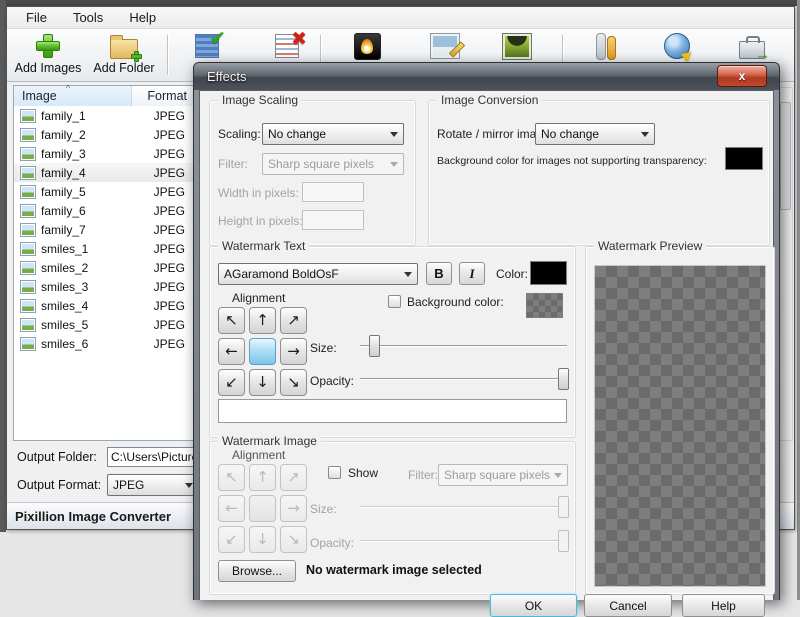 This screenshot has height=617, width=800. I want to click on text-size-slider, so click(463, 346).